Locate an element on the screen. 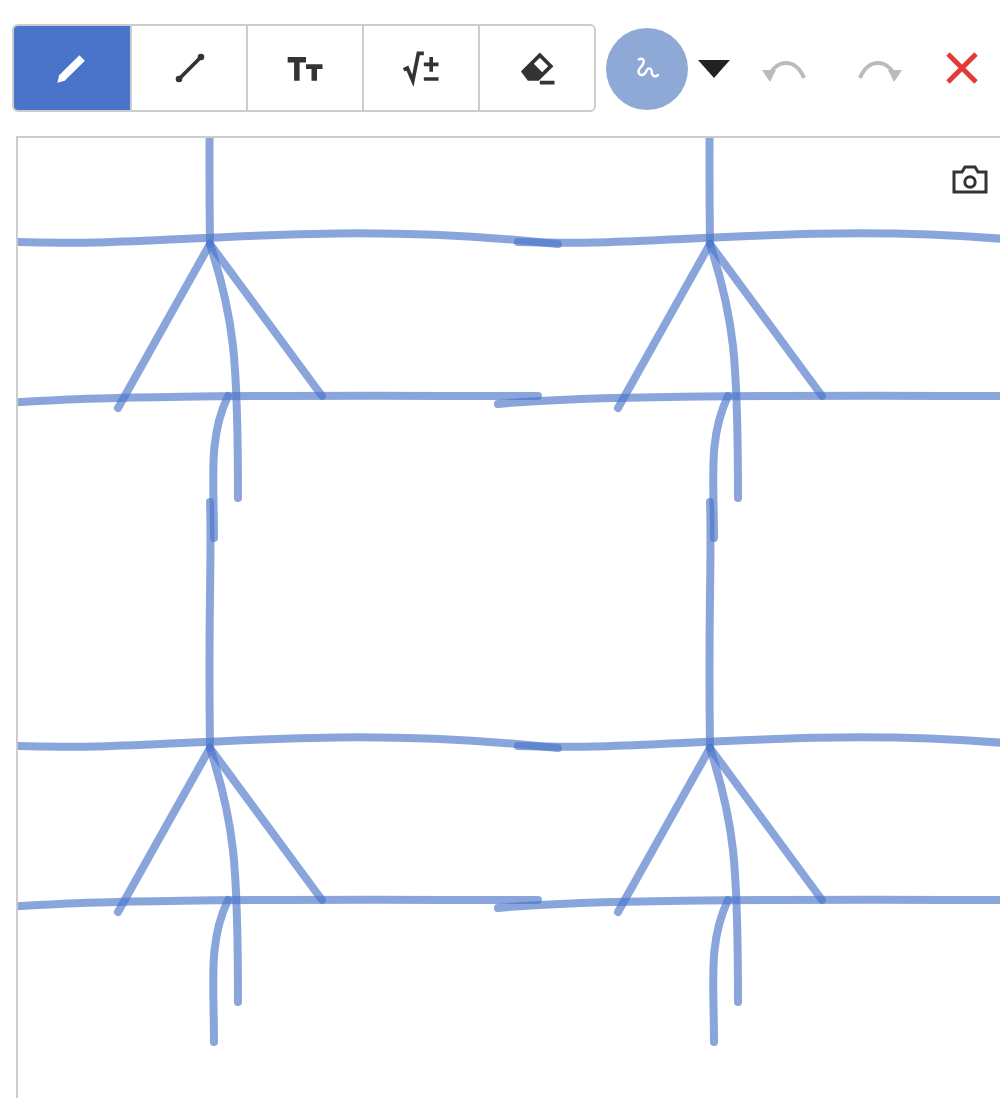  caret-icon is located at coordinates (714, 68).